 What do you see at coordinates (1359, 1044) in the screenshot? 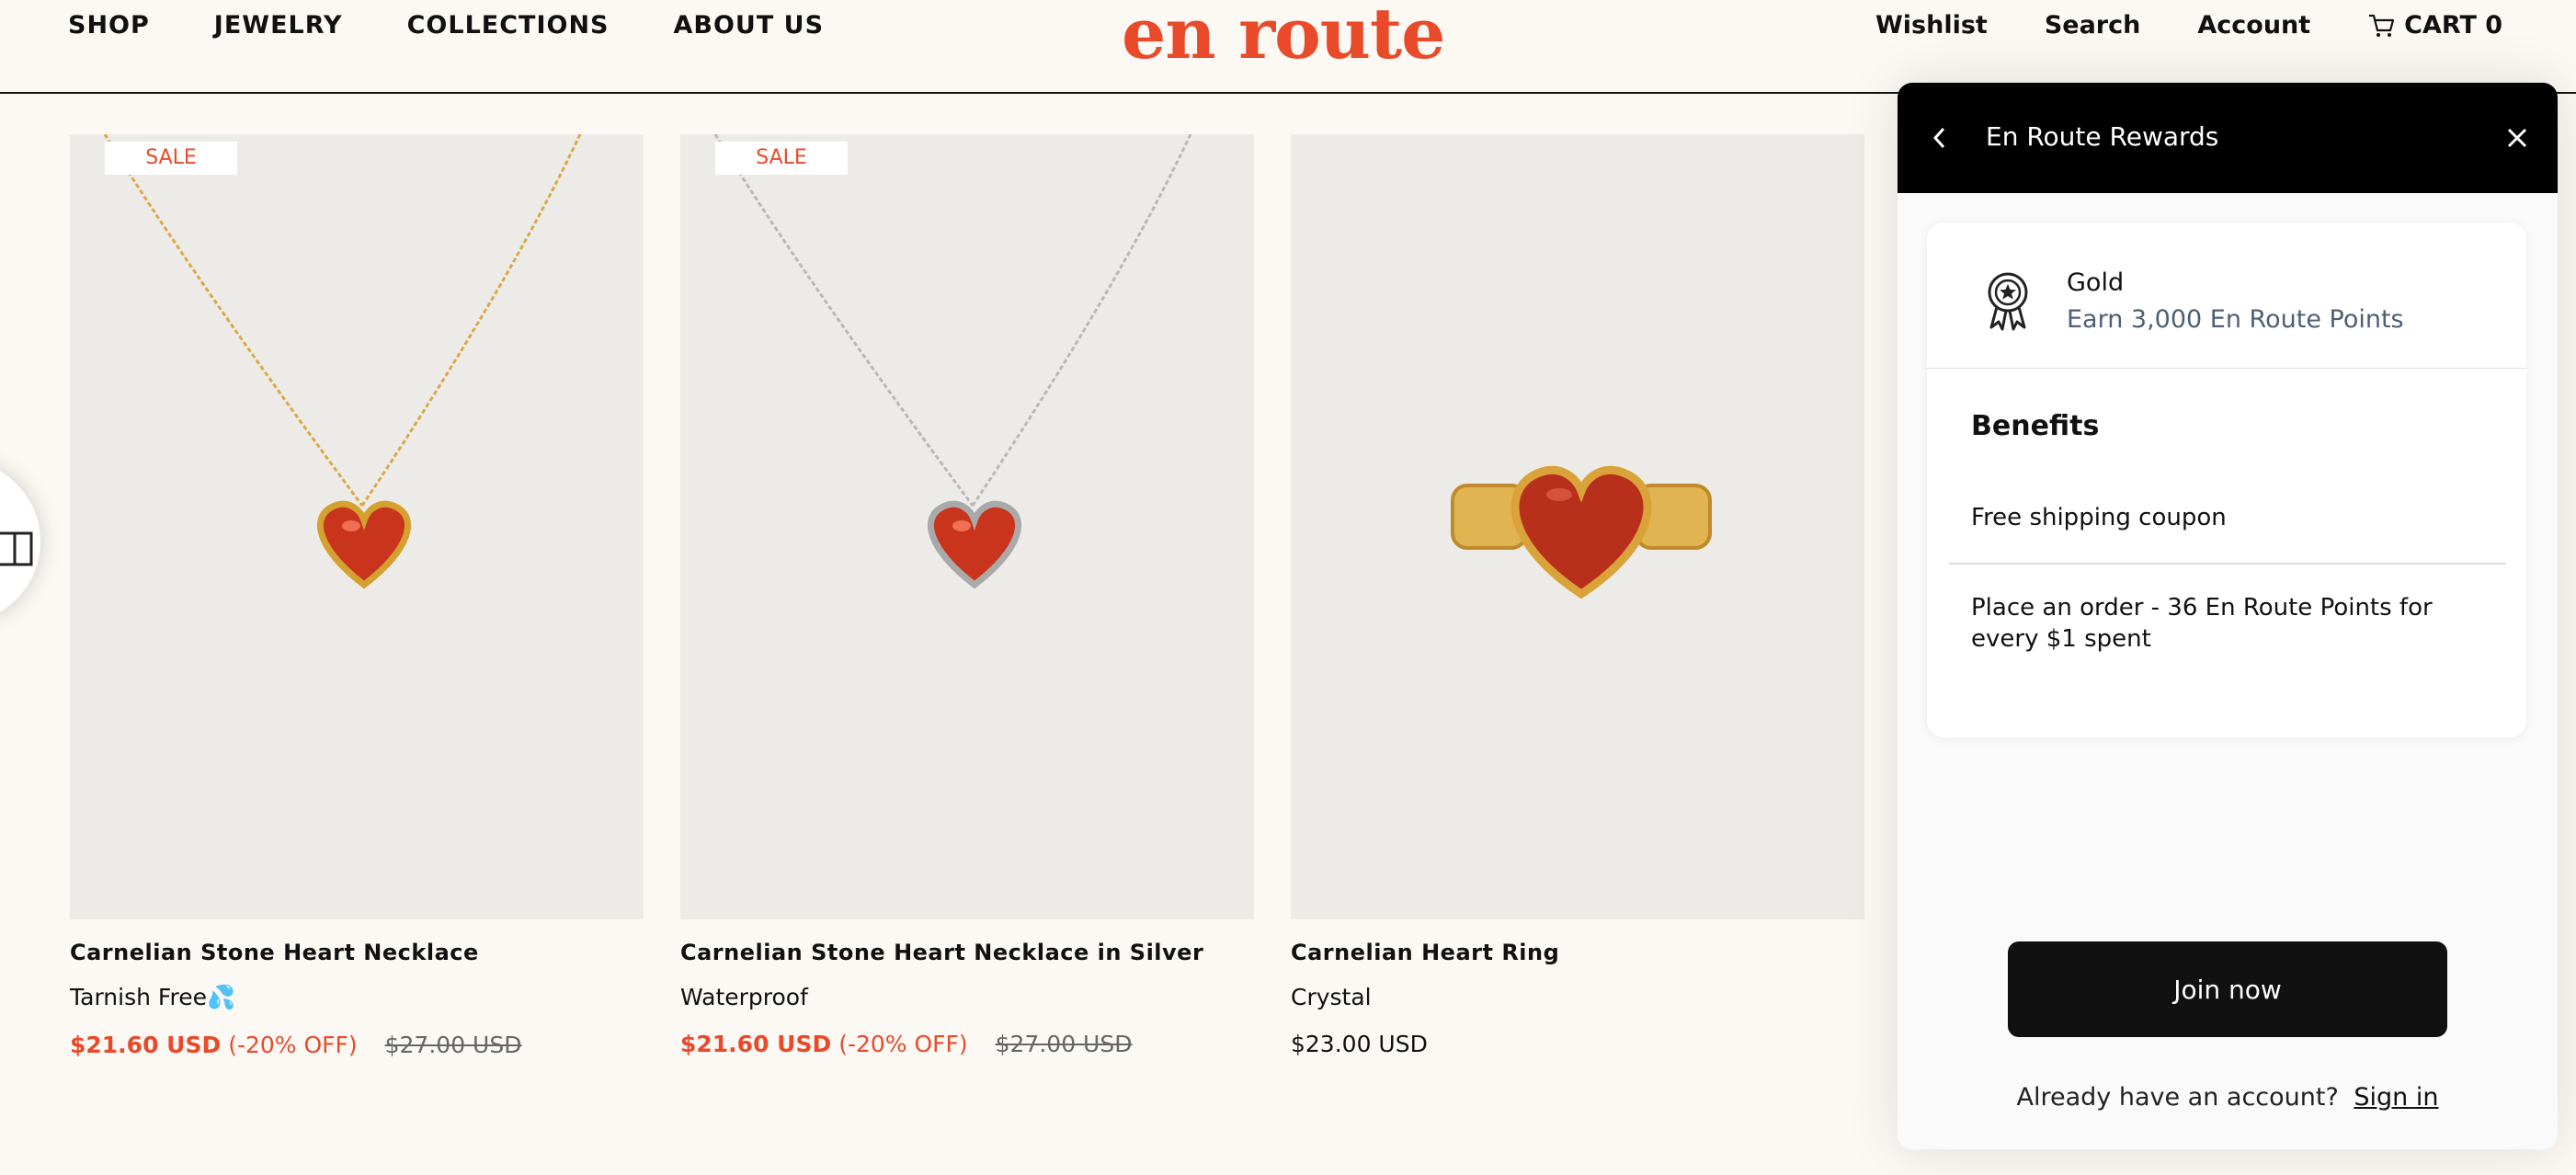
I see `price: $23.00 USD` at bounding box center [1359, 1044].